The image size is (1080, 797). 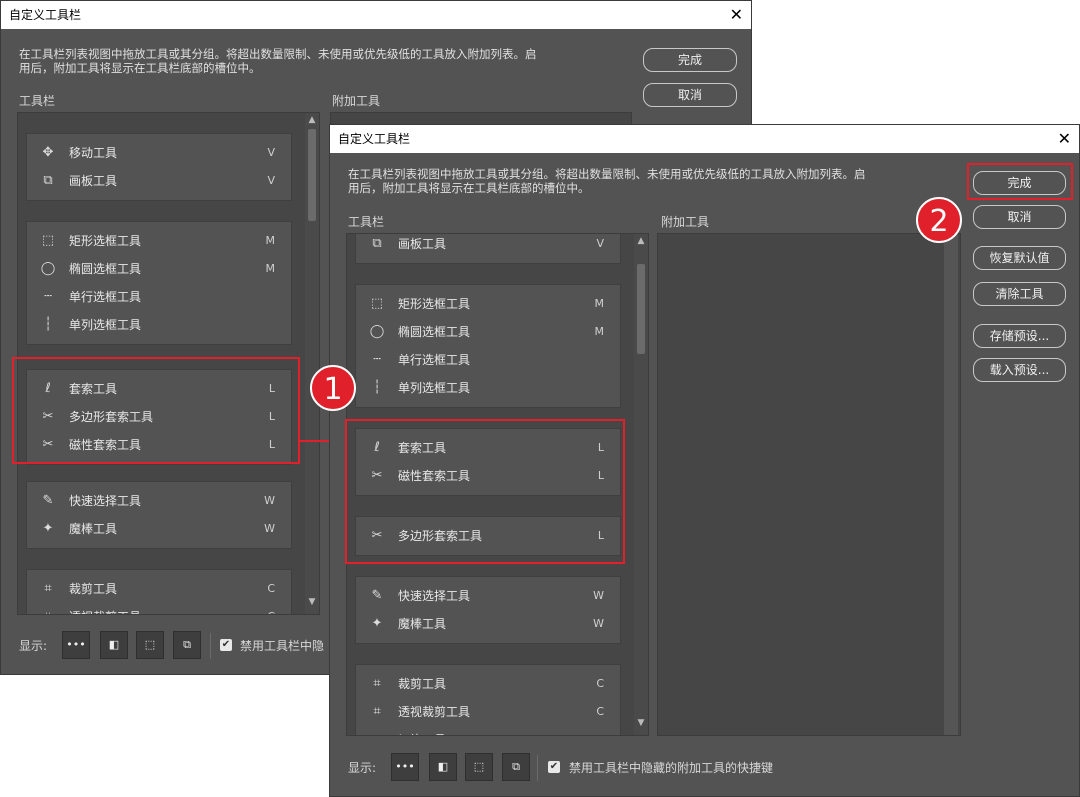 I want to click on back-group-lasso: ℓ 套索工具 L ✂ 多边形套索工具 L ✂ 磁性套索工具 L, so click(x=159, y=417).